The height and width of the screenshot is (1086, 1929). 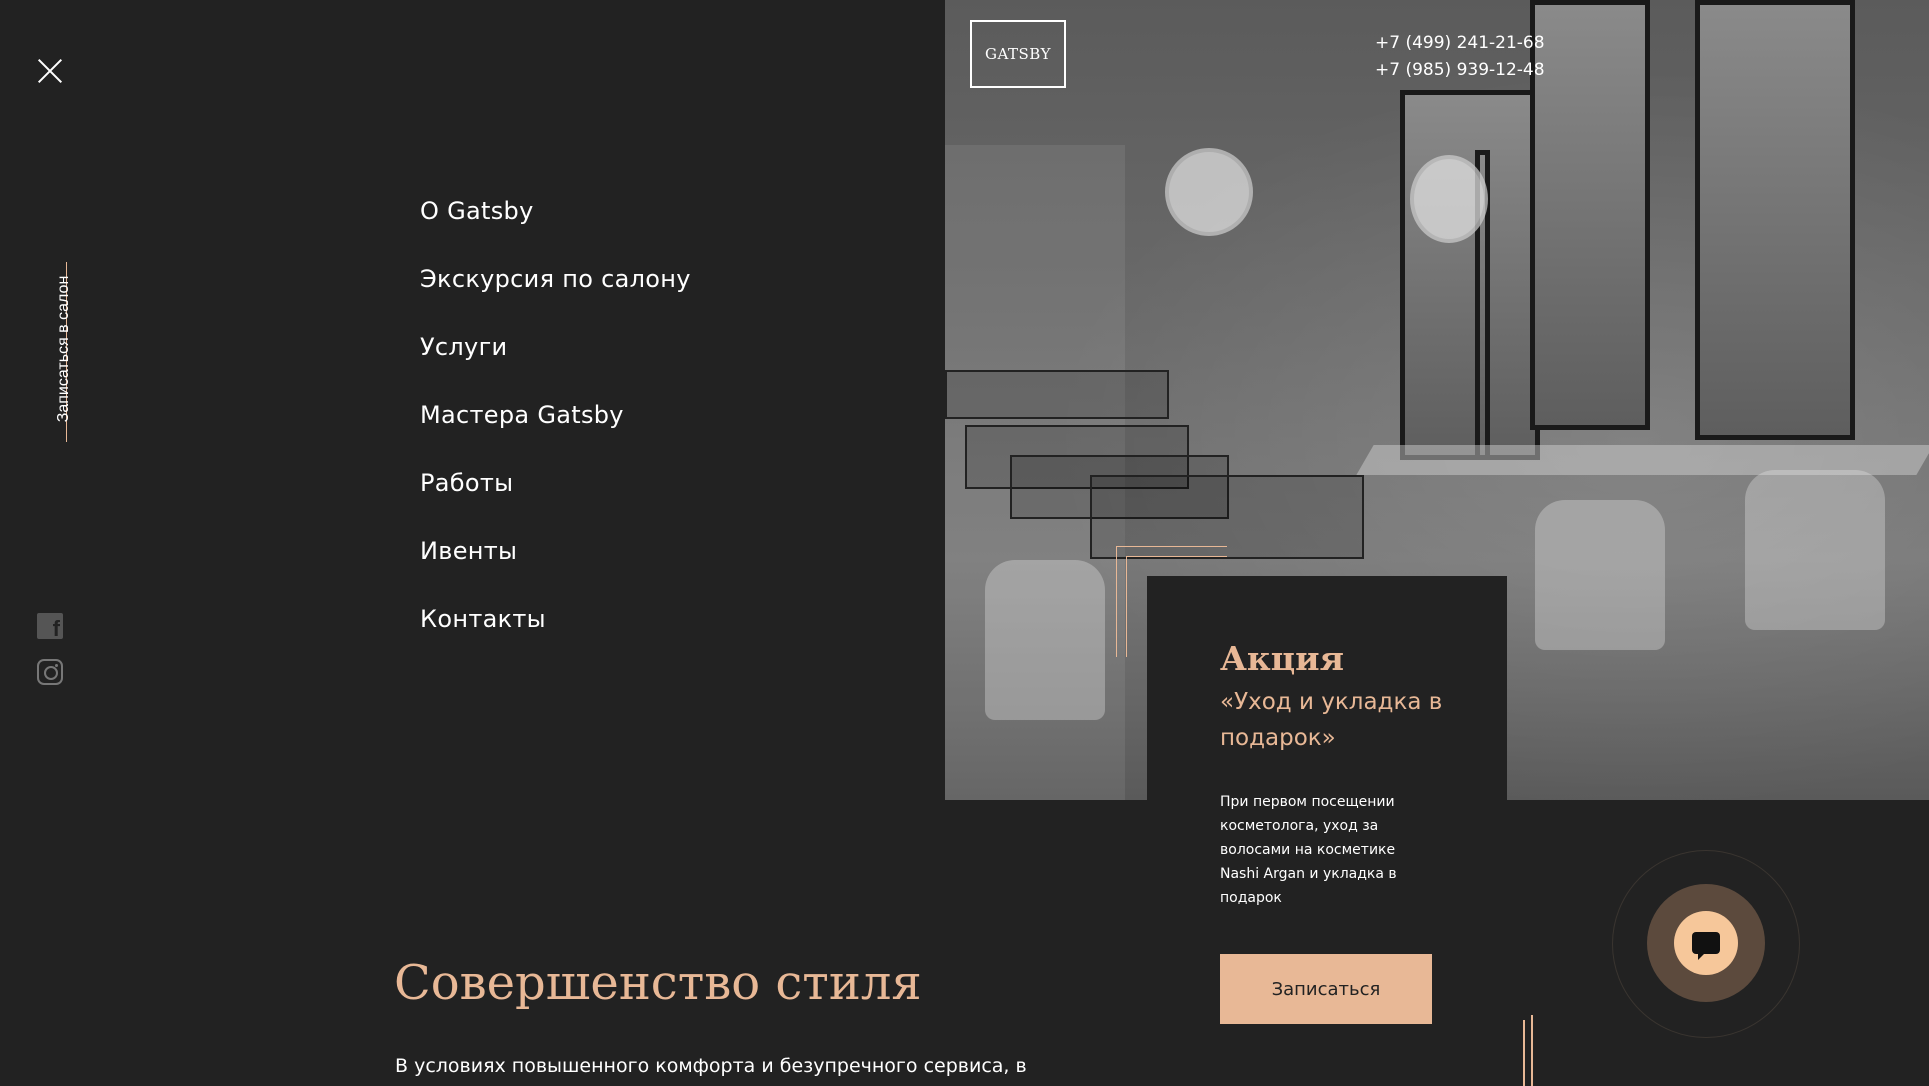 What do you see at coordinates (555, 496) in the screenshot?
I see `nav-item-works: Работы` at bounding box center [555, 496].